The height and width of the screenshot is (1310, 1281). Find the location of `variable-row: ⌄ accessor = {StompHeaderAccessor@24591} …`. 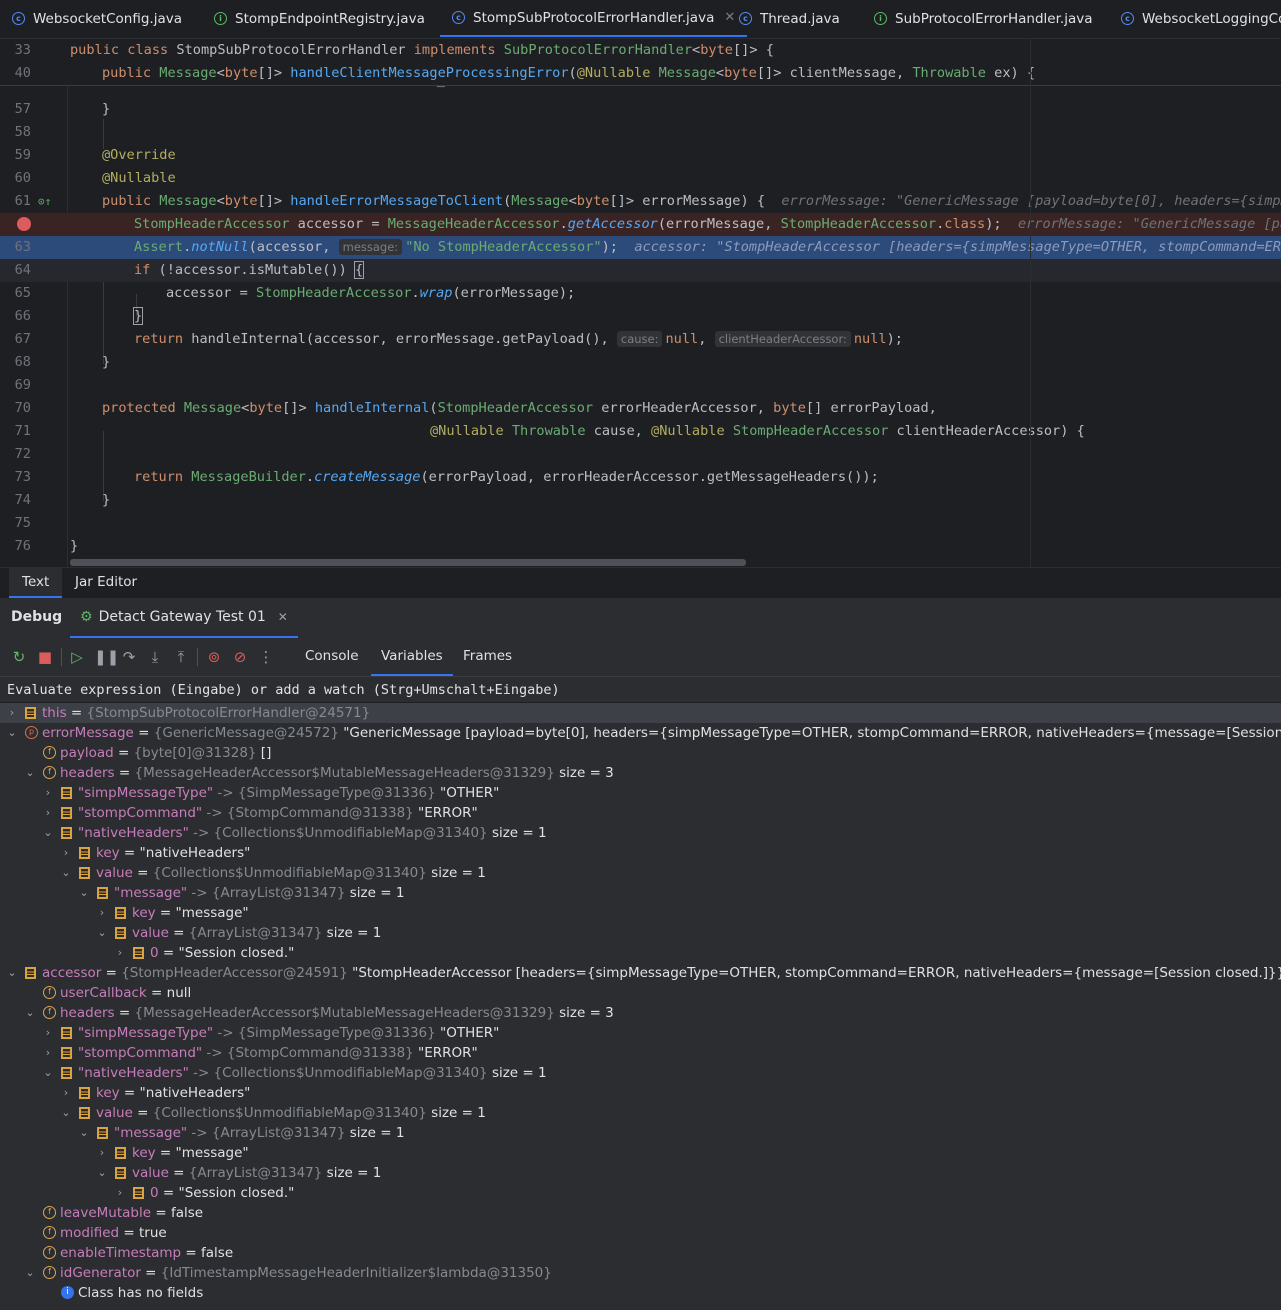

variable-row: ⌄ accessor = {StompHeaderAccessor@24591} … is located at coordinates (640, 973).